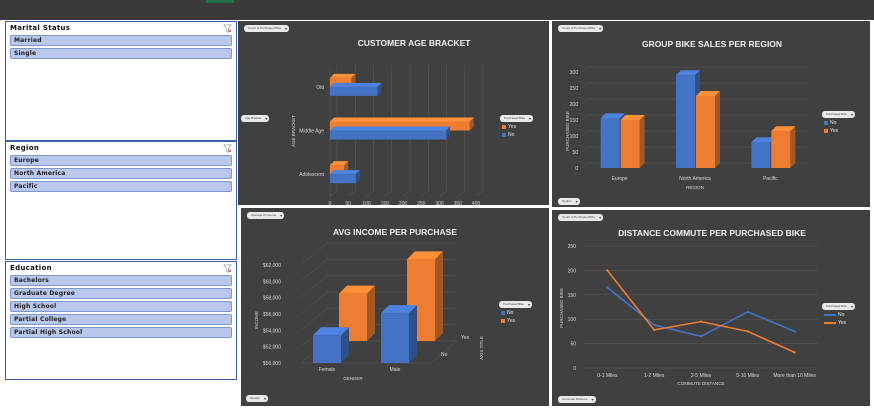 The height and width of the screenshot is (410, 874). I want to click on x-tick-label: More than 10 Miles, so click(794, 376).